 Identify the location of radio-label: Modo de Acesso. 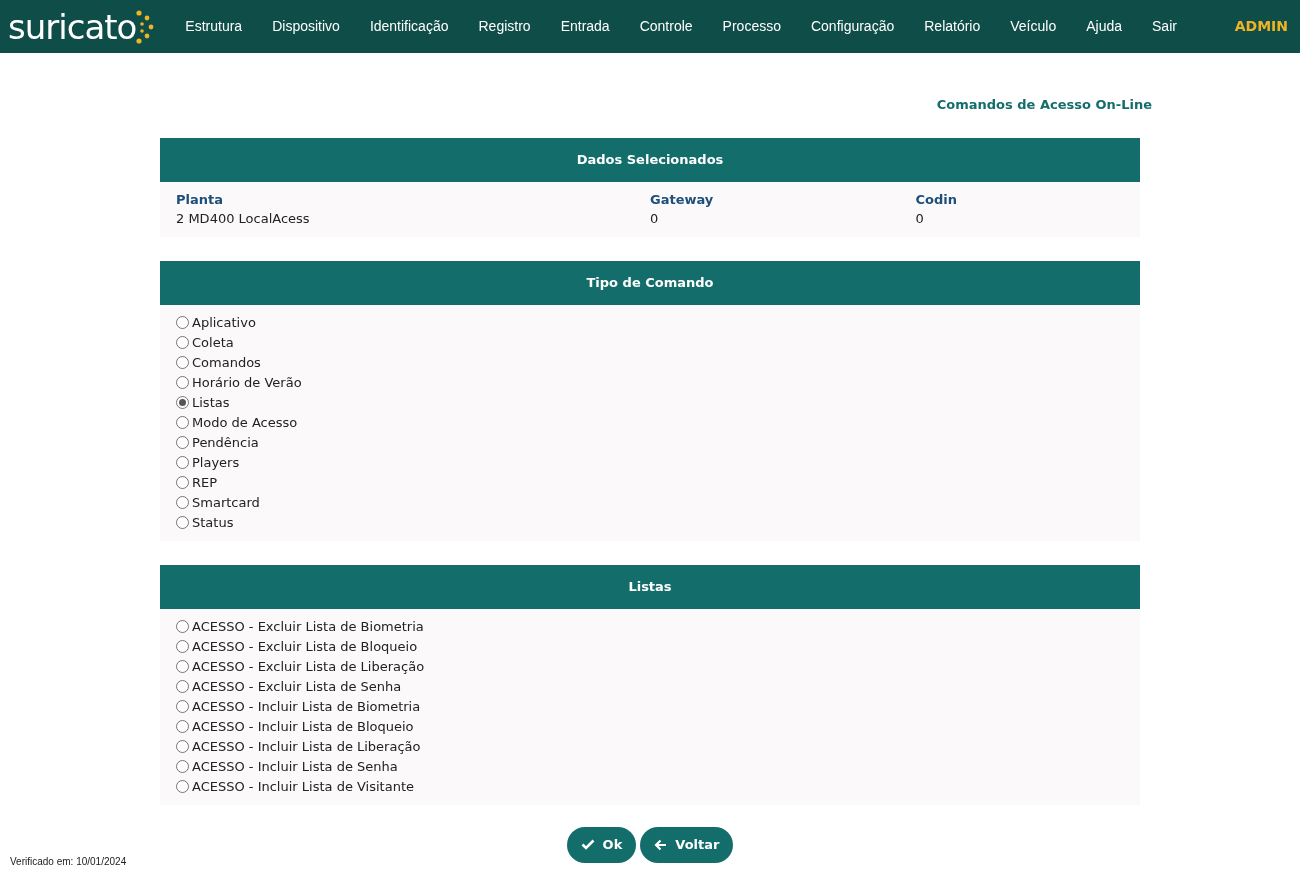
(245, 422).